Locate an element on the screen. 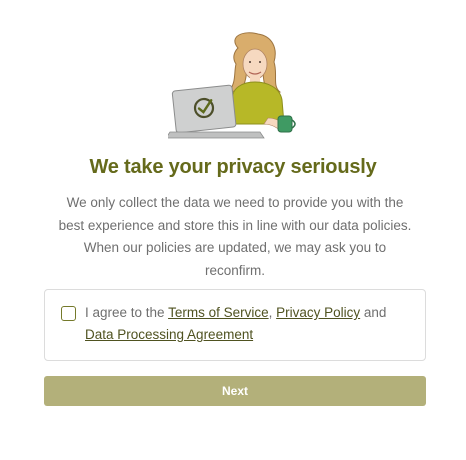  page-title: We take your privacy seriously is located at coordinates (233, 167).